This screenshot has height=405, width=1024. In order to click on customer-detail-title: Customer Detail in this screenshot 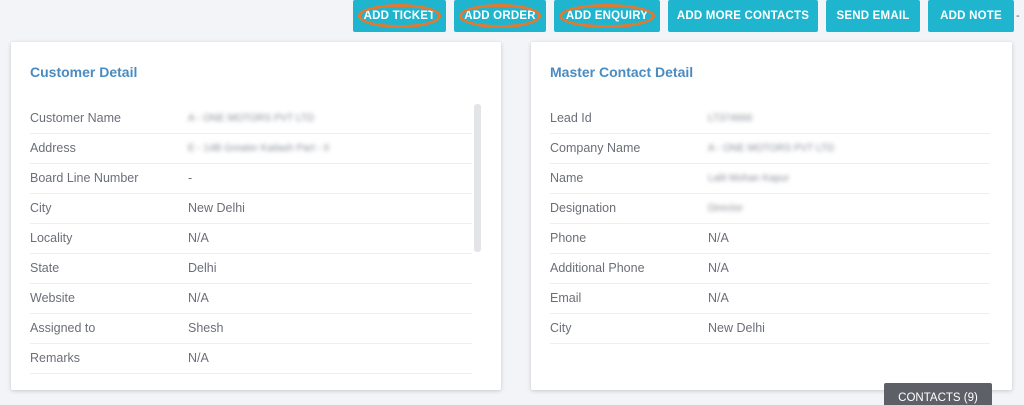, I will do `click(84, 72)`.